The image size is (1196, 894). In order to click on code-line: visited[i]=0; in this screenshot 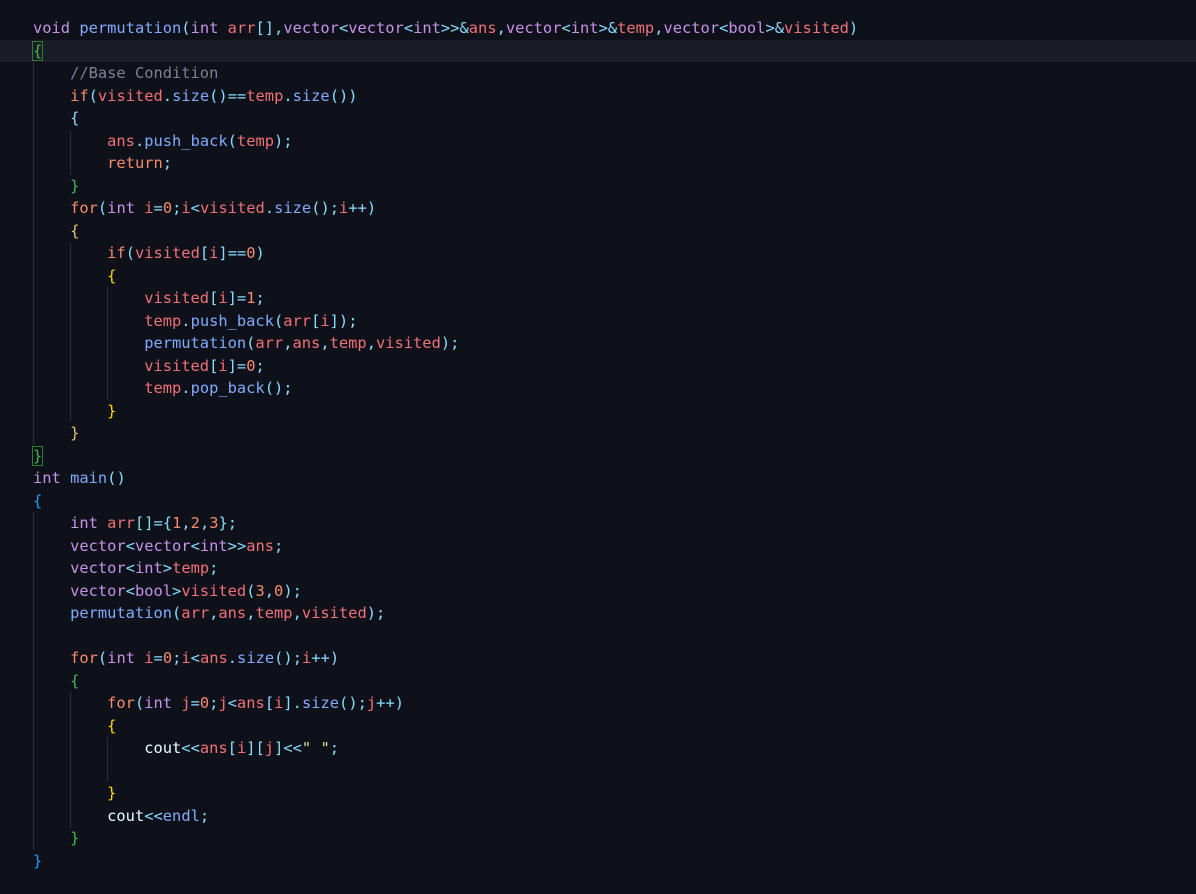, I will do `click(614, 366)`.